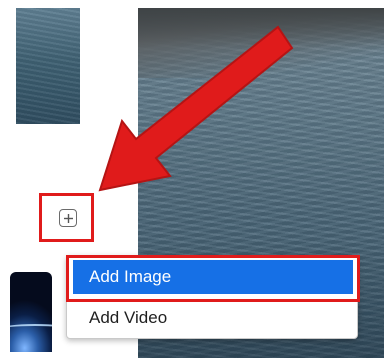 Image resolution: width=384 pixels, height=358 pixels. Describe the element at coordinates (31, 312) in the screenshot. I see `slide-thumbnail-earth` at that location.